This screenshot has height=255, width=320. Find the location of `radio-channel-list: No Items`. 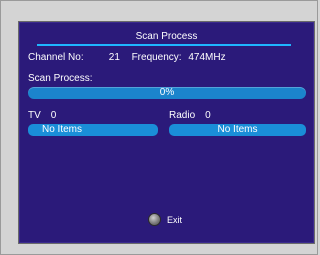

radio-channel-list: No Items is located at coordinates (237, 130).